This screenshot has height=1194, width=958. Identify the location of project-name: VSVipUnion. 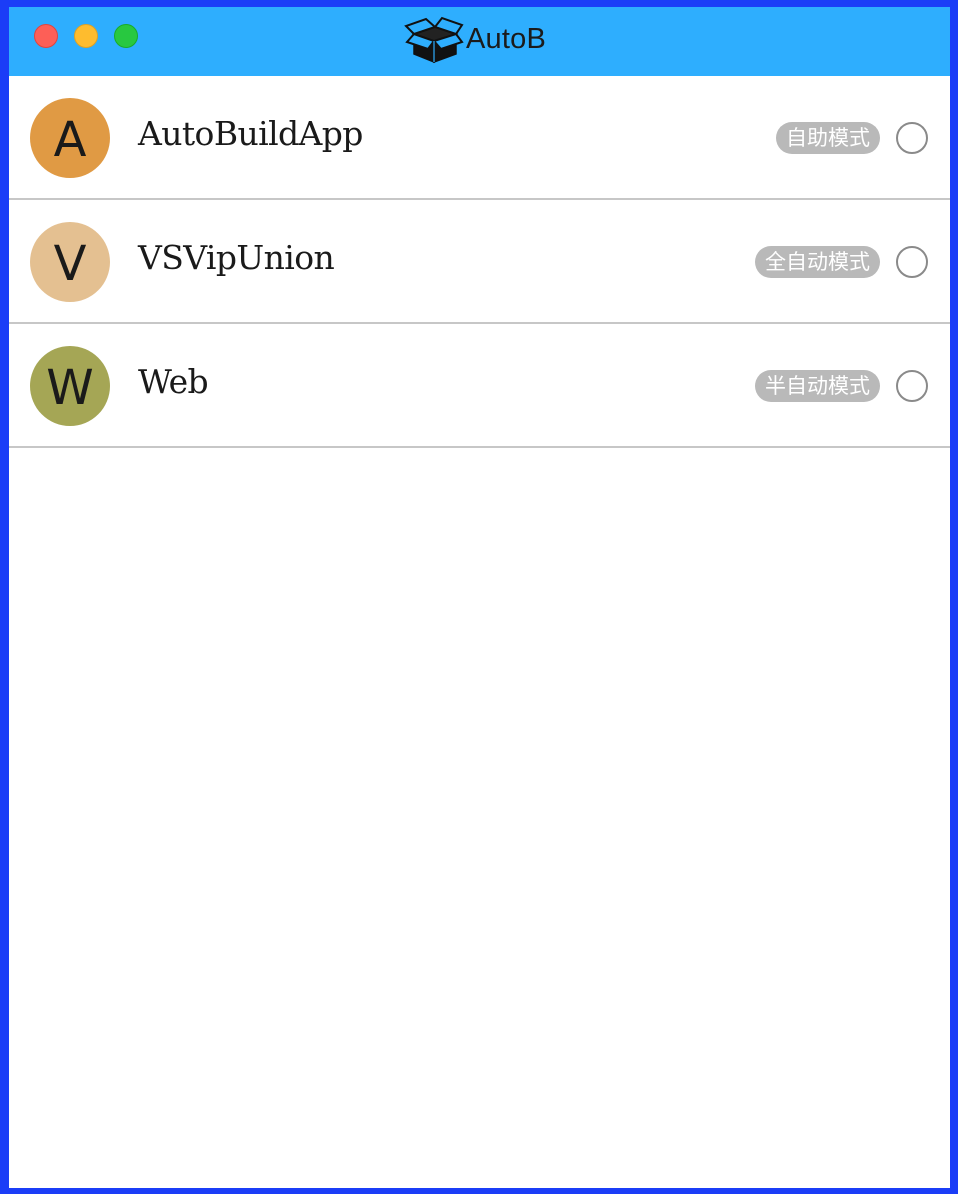
(236, 257).